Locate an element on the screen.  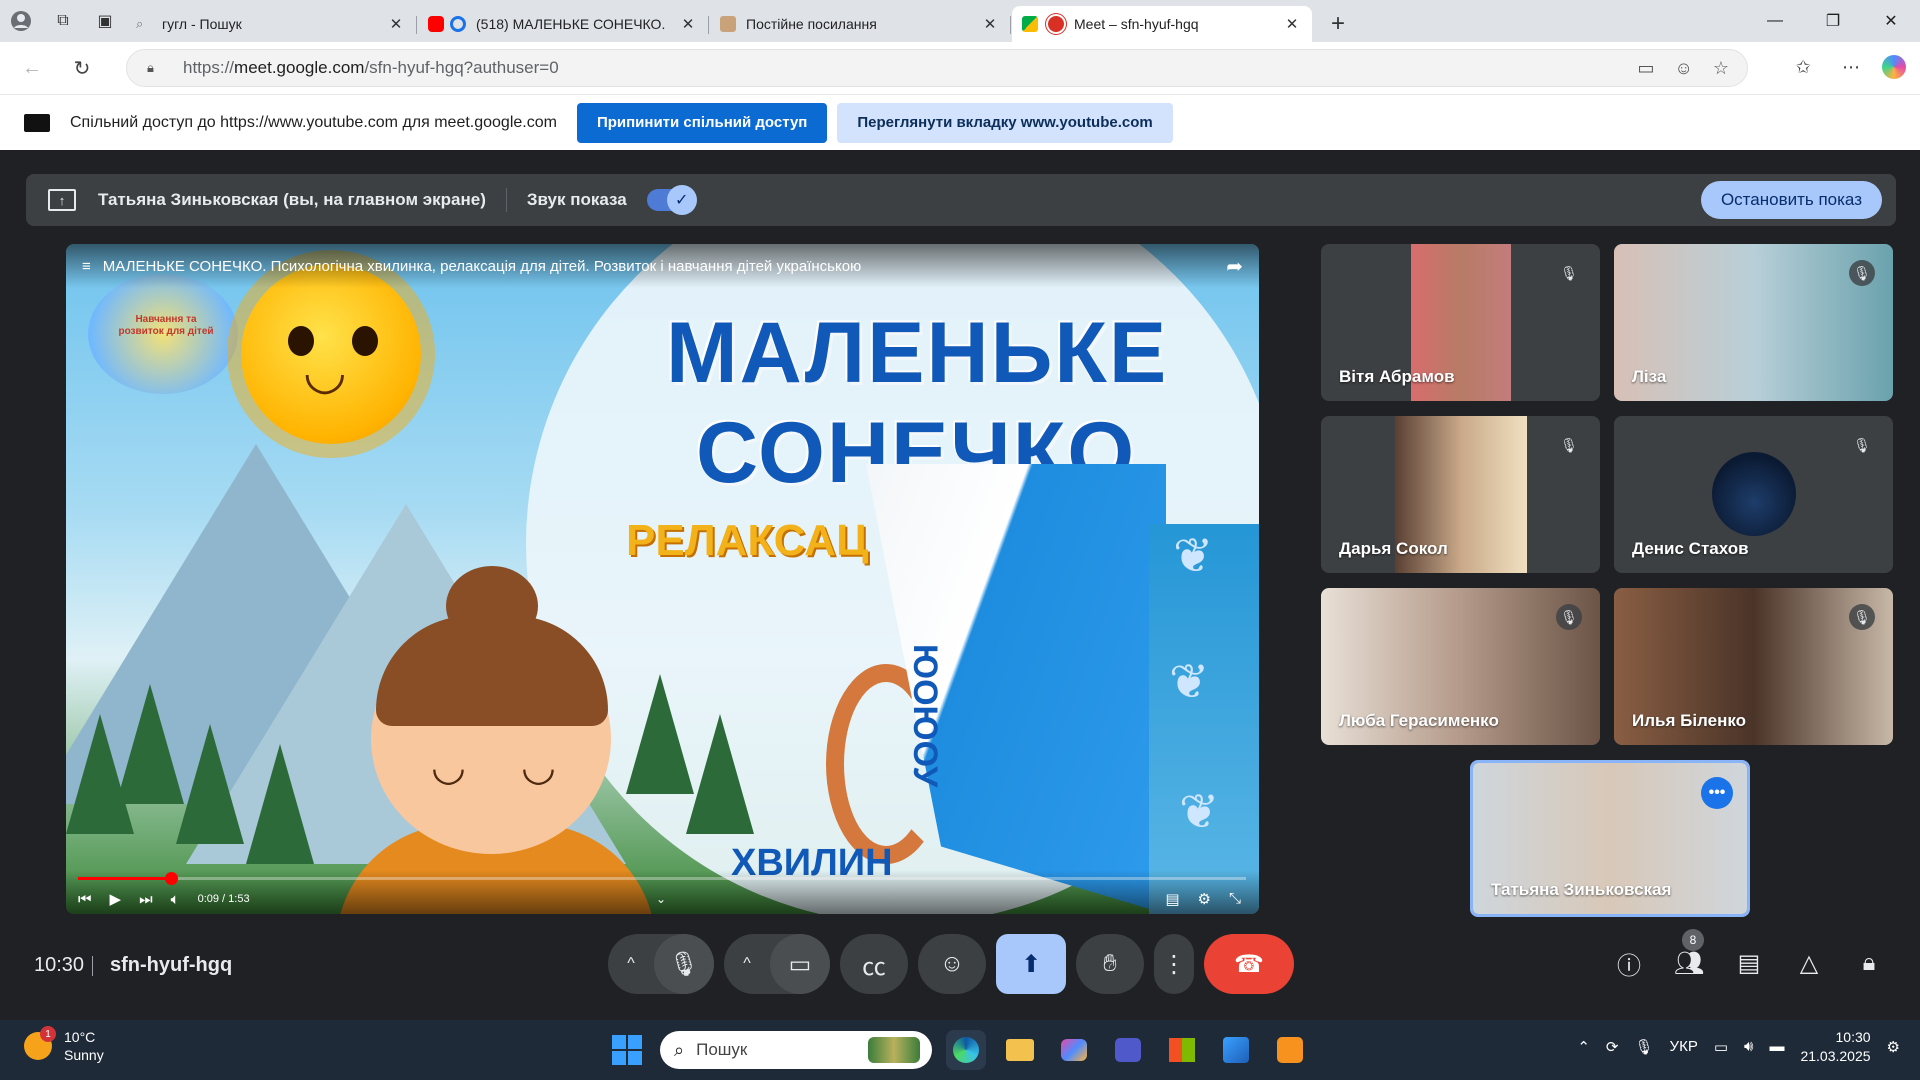
view-tab-button: Переглянути вкладку www.youtube.com is located at coordinates (1005, 122).